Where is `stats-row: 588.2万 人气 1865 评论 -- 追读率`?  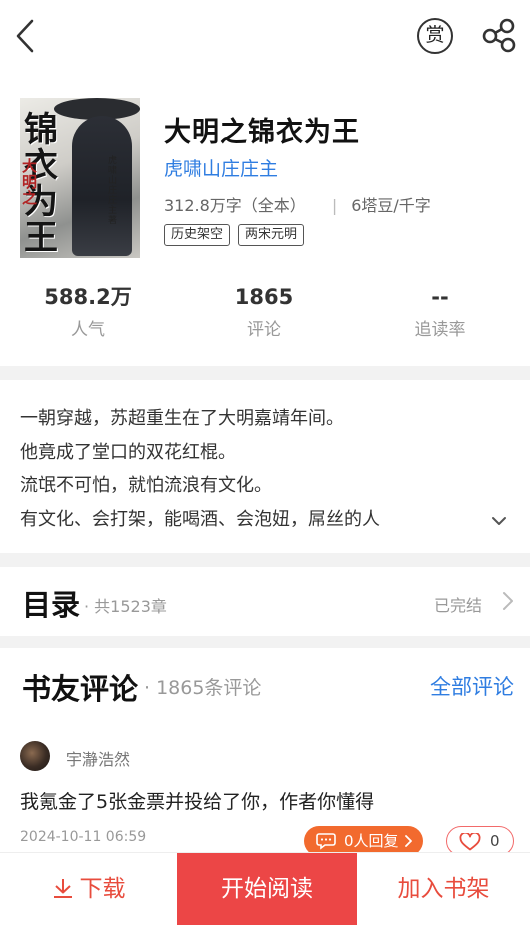 stats-row: 588.2万 人气 1865 评论 -- 追读率 is located at coordinates (265, 317).